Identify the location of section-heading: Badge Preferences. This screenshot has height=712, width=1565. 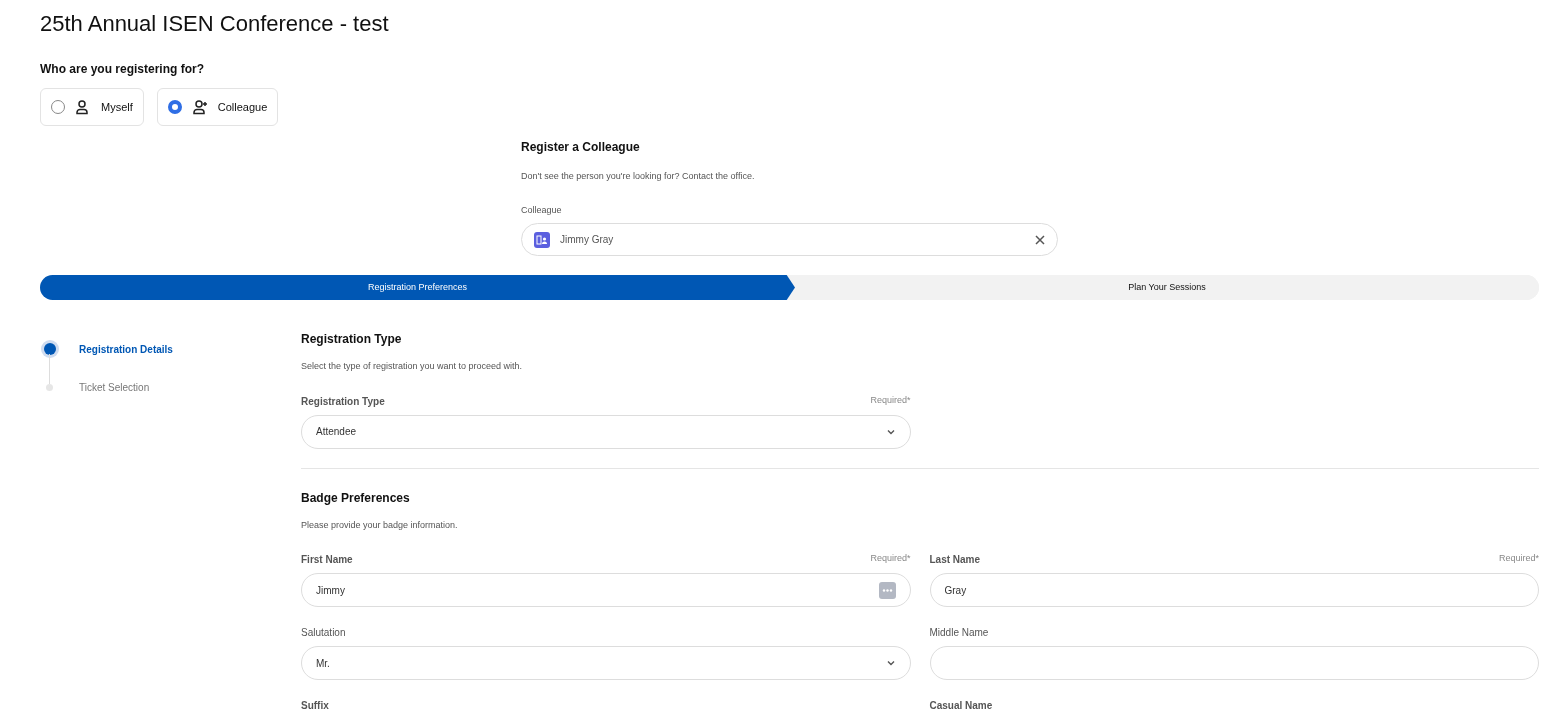
(356, 498).